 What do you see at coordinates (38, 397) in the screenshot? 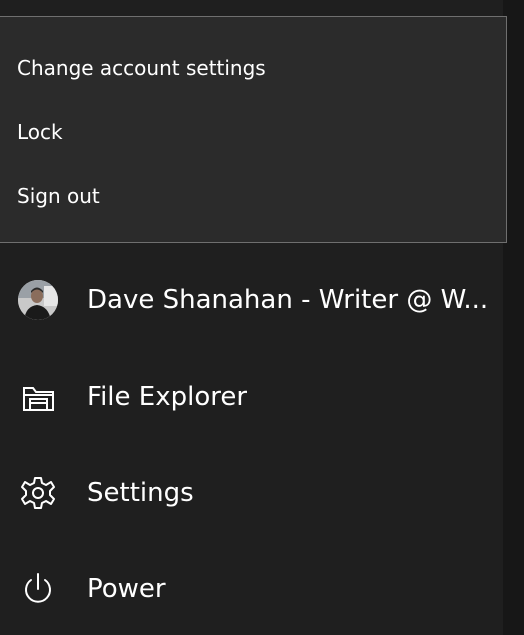
I see `folder-icon` at bounding box center [38, 397].